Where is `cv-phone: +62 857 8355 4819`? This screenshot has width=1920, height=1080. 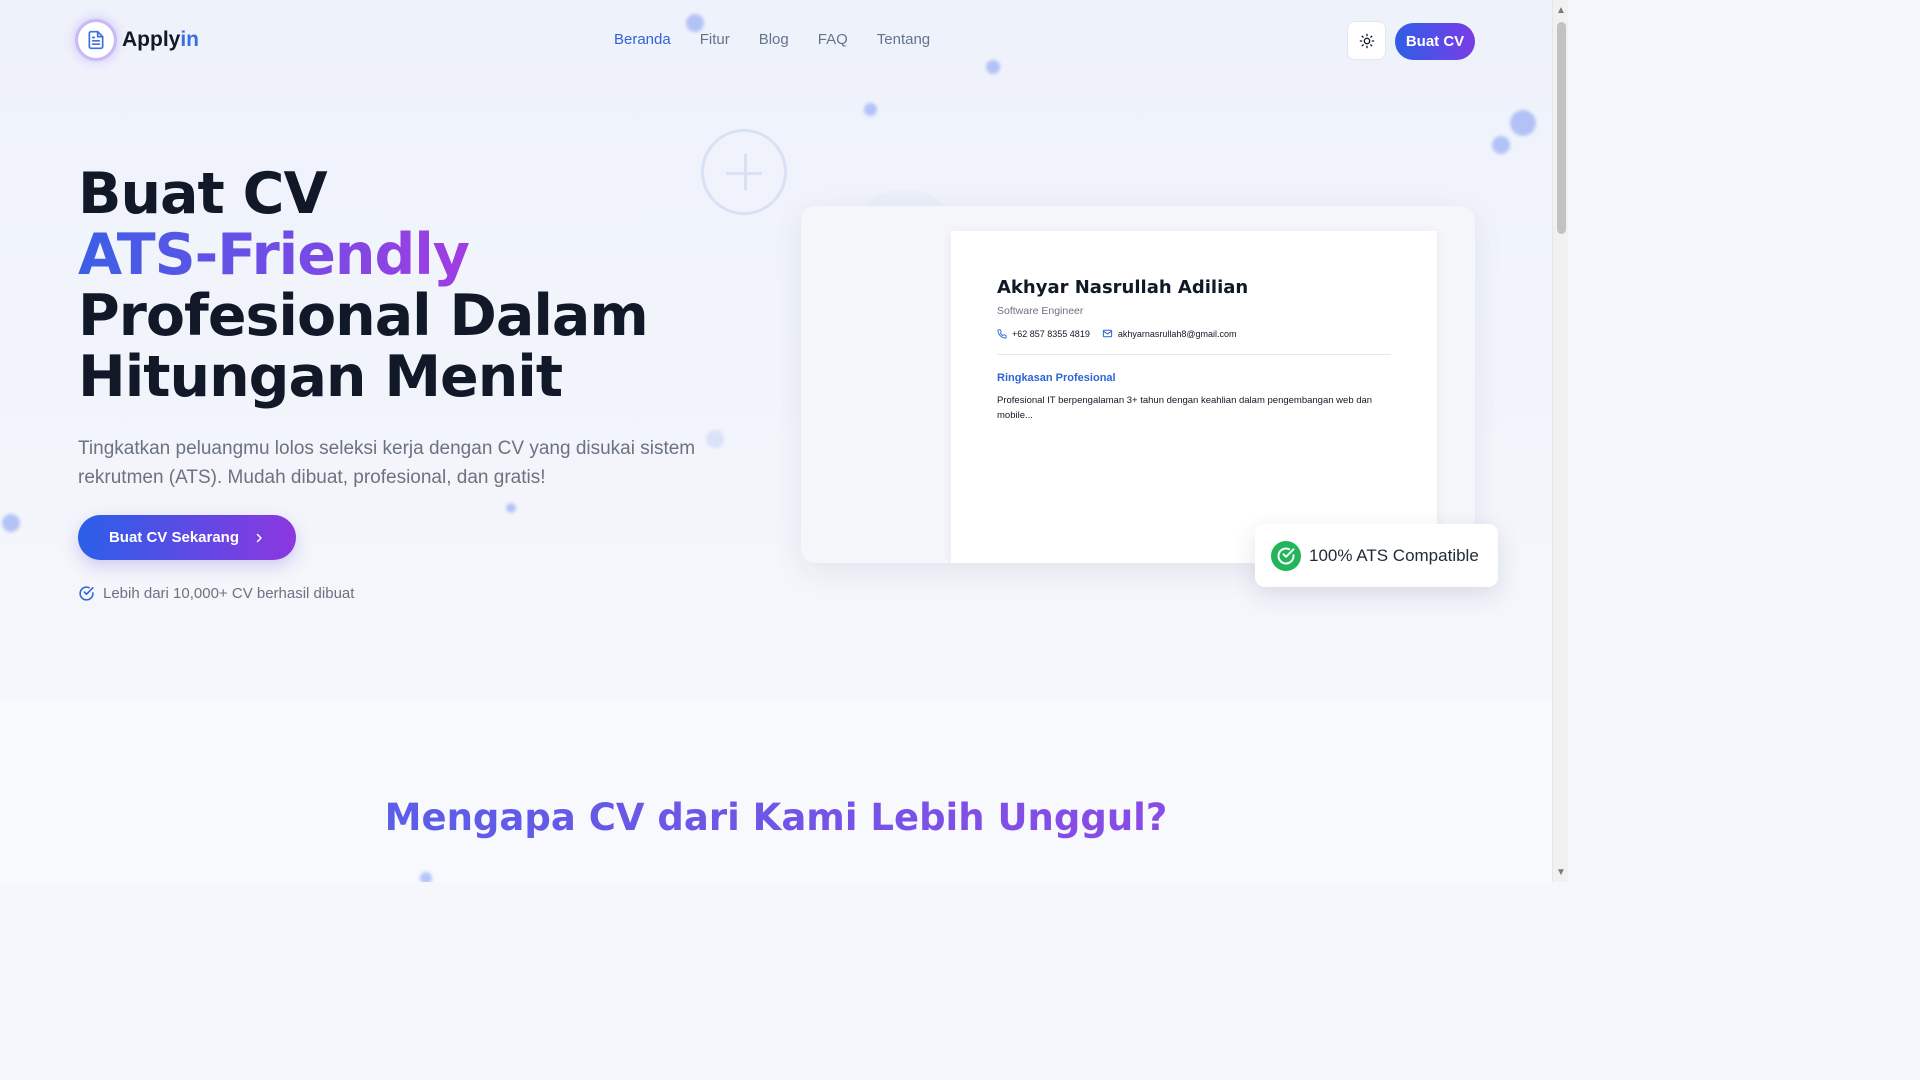 cv-phone: +62 857 8355 4819 is located at coordinates (1043, 334).